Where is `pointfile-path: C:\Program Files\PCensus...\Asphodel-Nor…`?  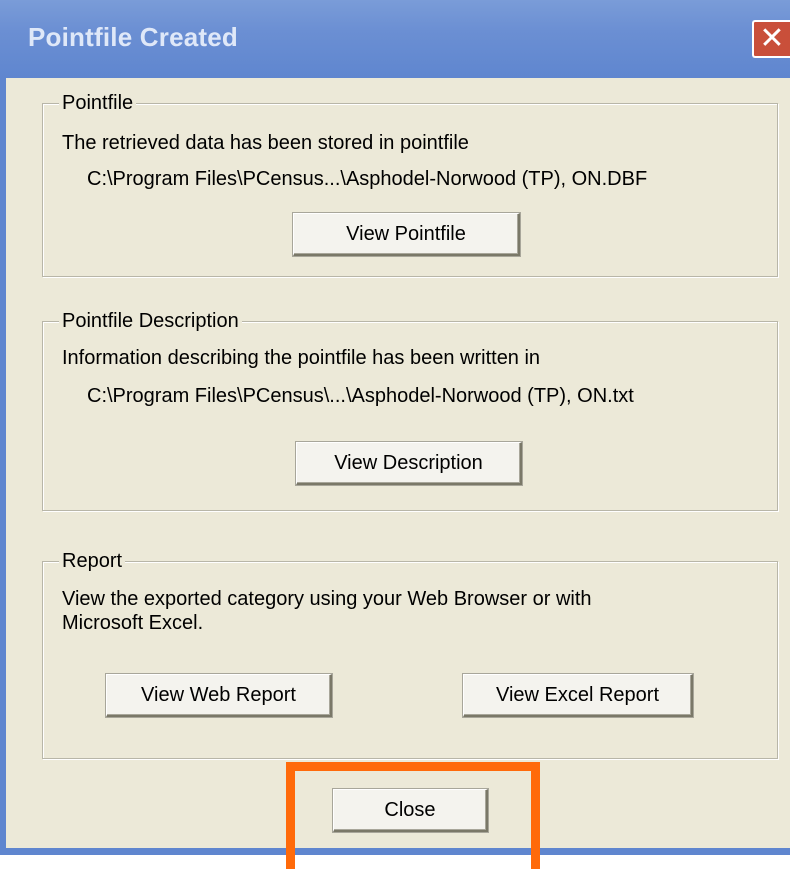
pointfile-path: C:\Program Files\PCensus...\Asphodel-Nor… is located at coordinates (367, 179).